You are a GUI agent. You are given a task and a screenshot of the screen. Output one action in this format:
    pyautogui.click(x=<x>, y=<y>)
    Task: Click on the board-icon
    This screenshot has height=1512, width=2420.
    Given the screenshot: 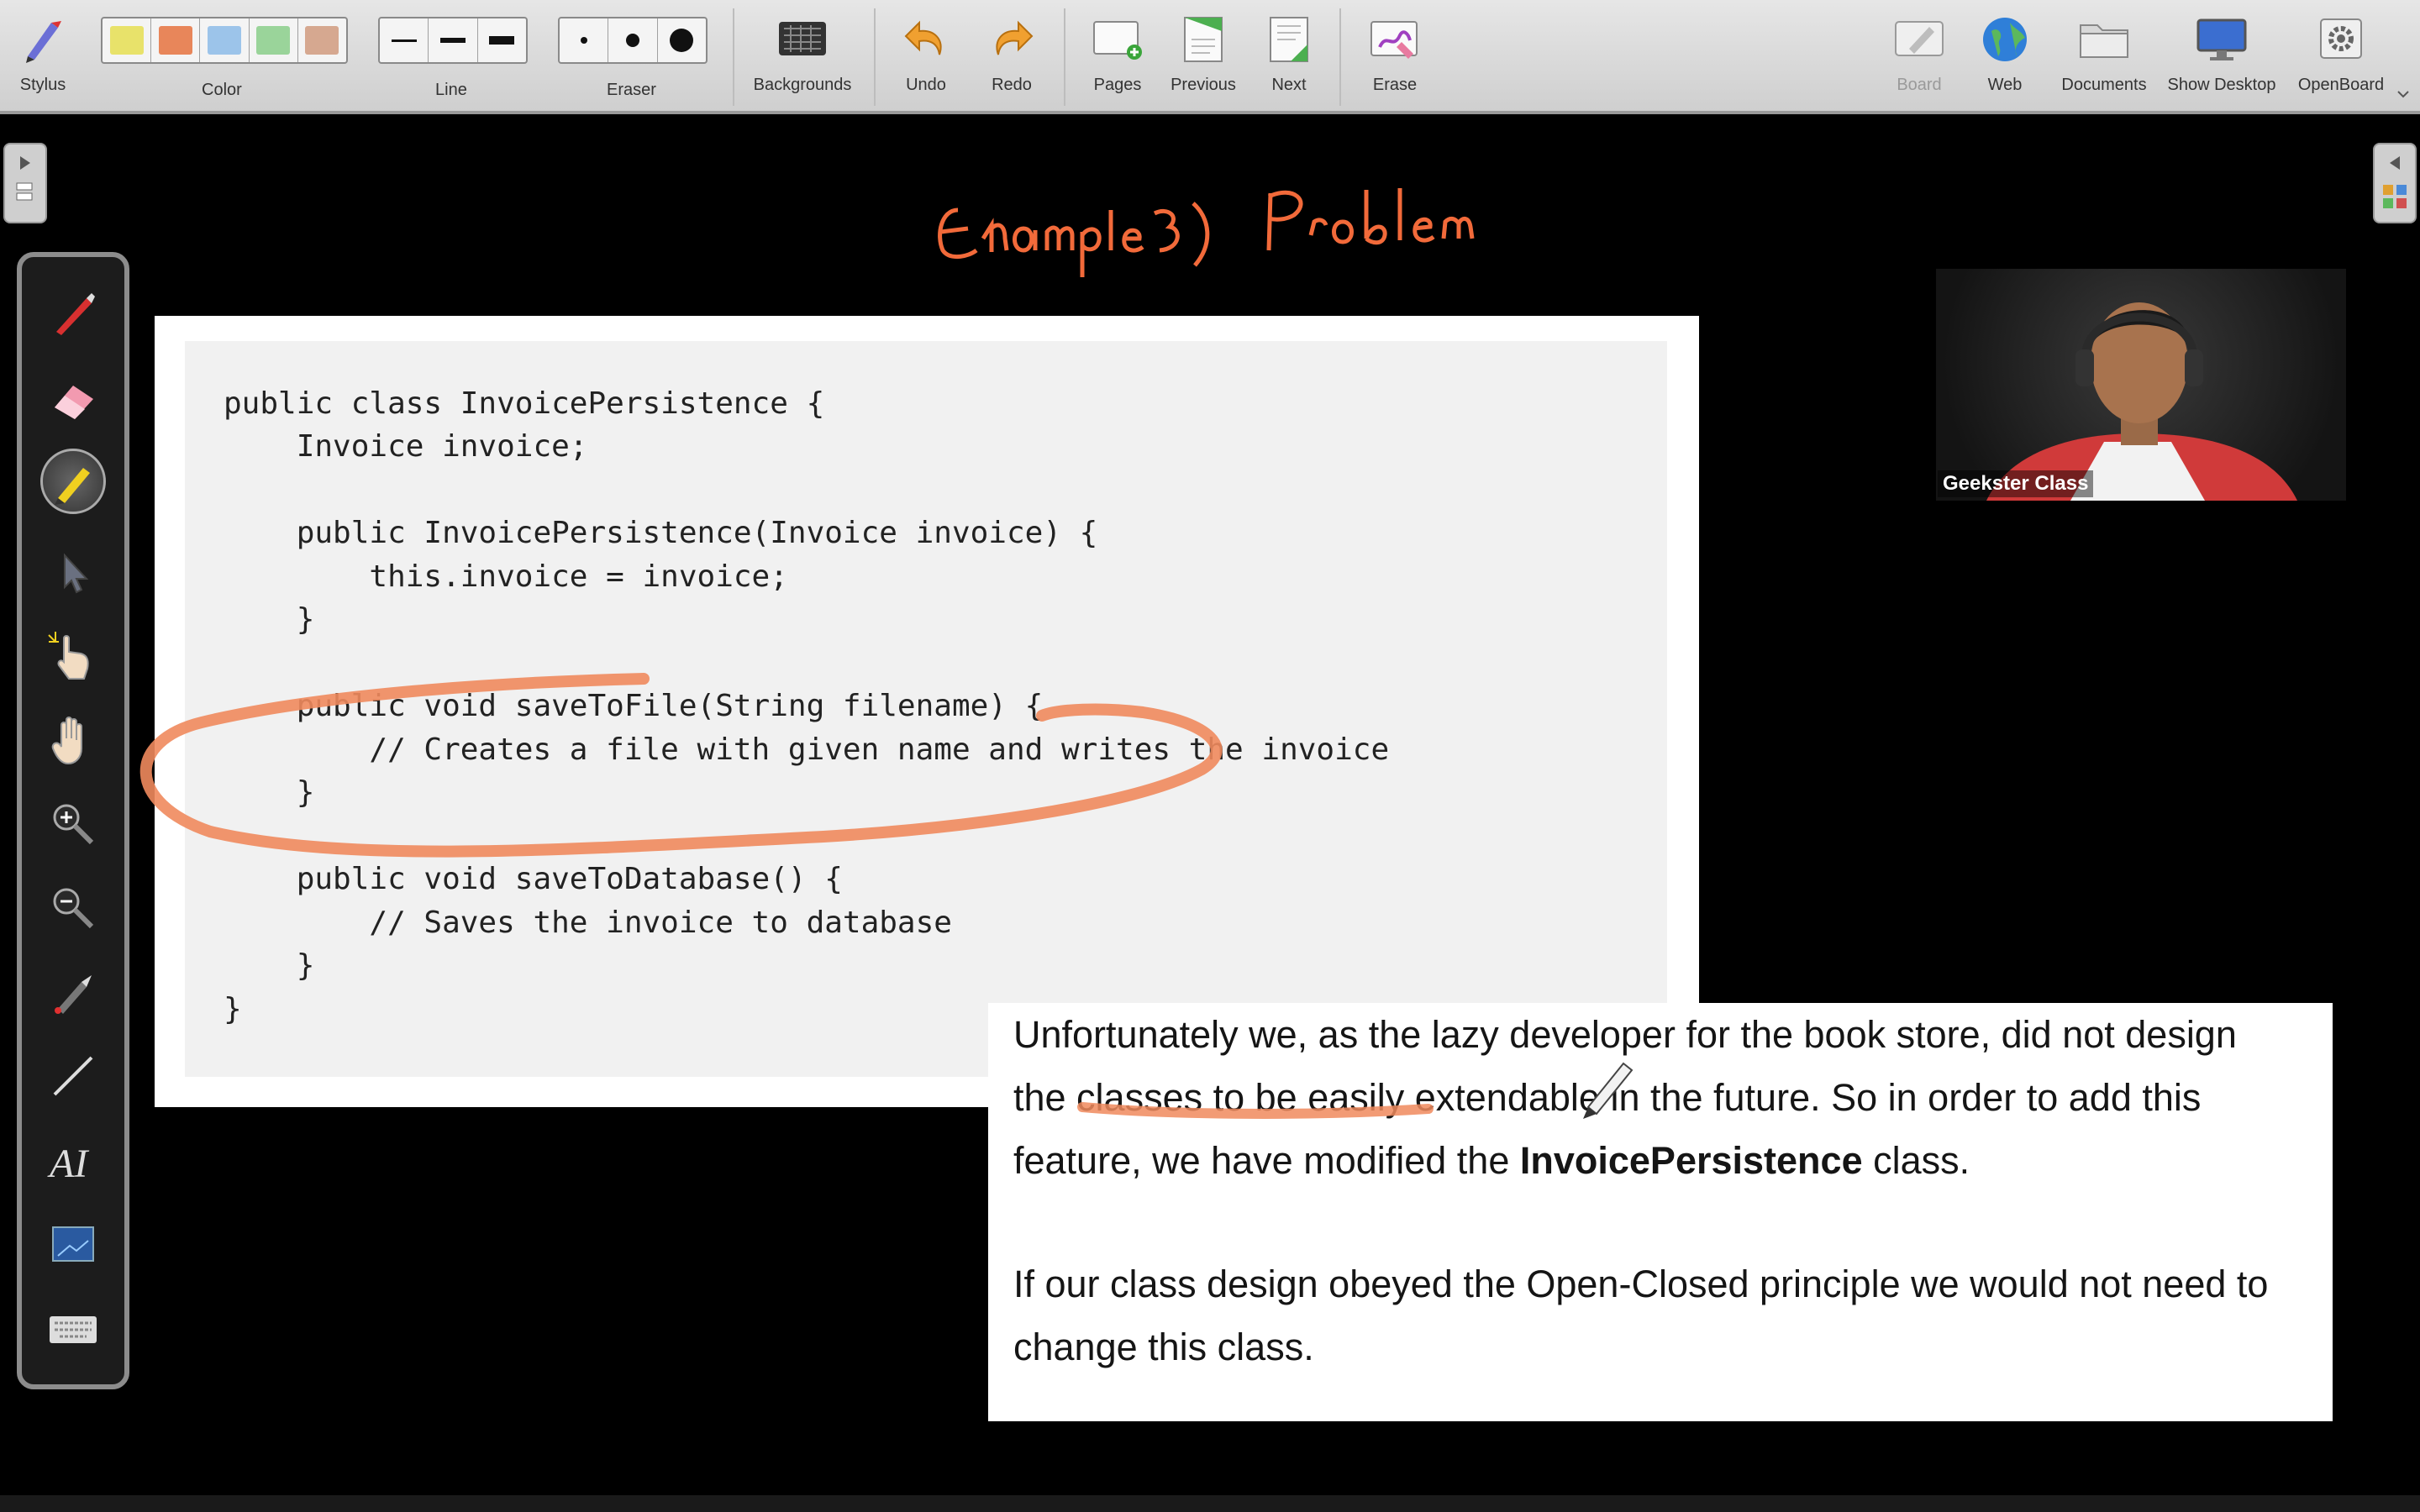 What is the action you would take?
    pyautogui.click(x=1920, y=39)
    